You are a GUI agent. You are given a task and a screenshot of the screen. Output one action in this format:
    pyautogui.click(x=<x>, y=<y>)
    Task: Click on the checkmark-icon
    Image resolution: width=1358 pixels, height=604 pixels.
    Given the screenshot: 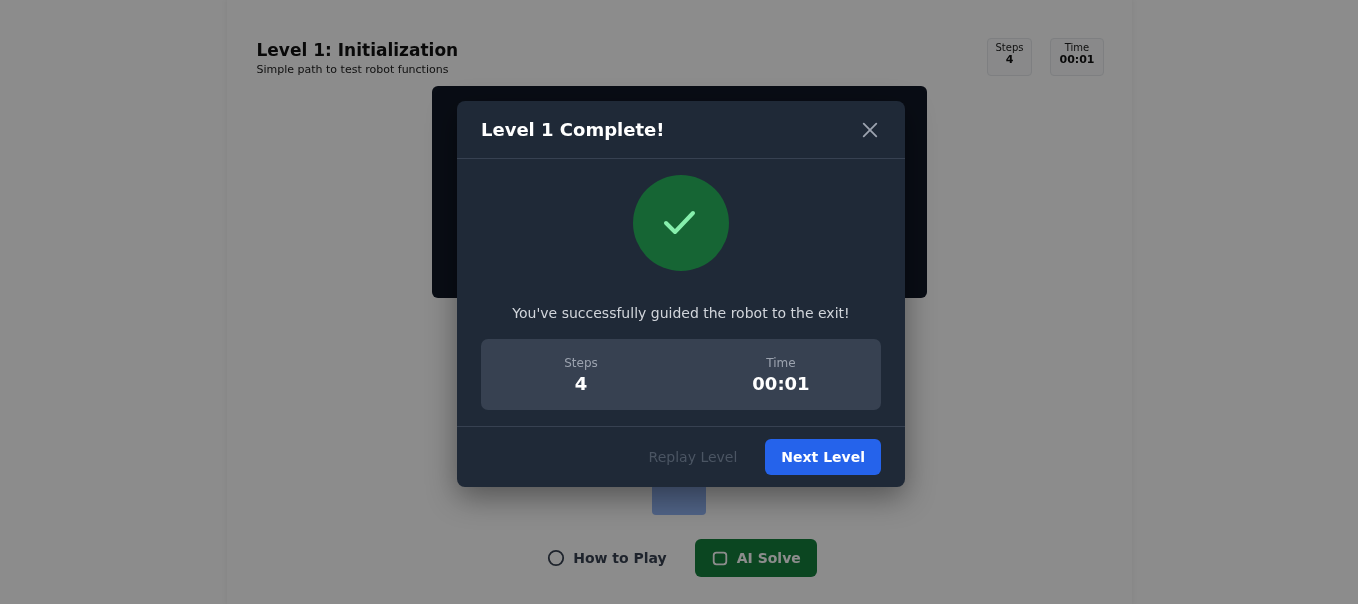 What is the action you would take?
    pyautogui.click(x=681, y=223)
    